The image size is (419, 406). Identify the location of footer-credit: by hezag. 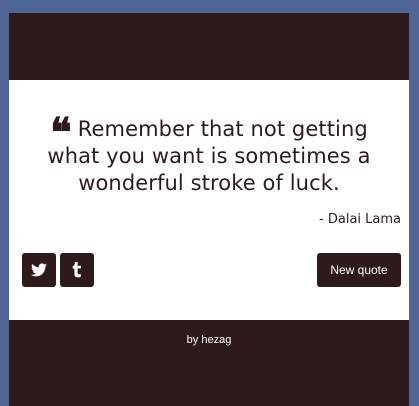
(209, 340).